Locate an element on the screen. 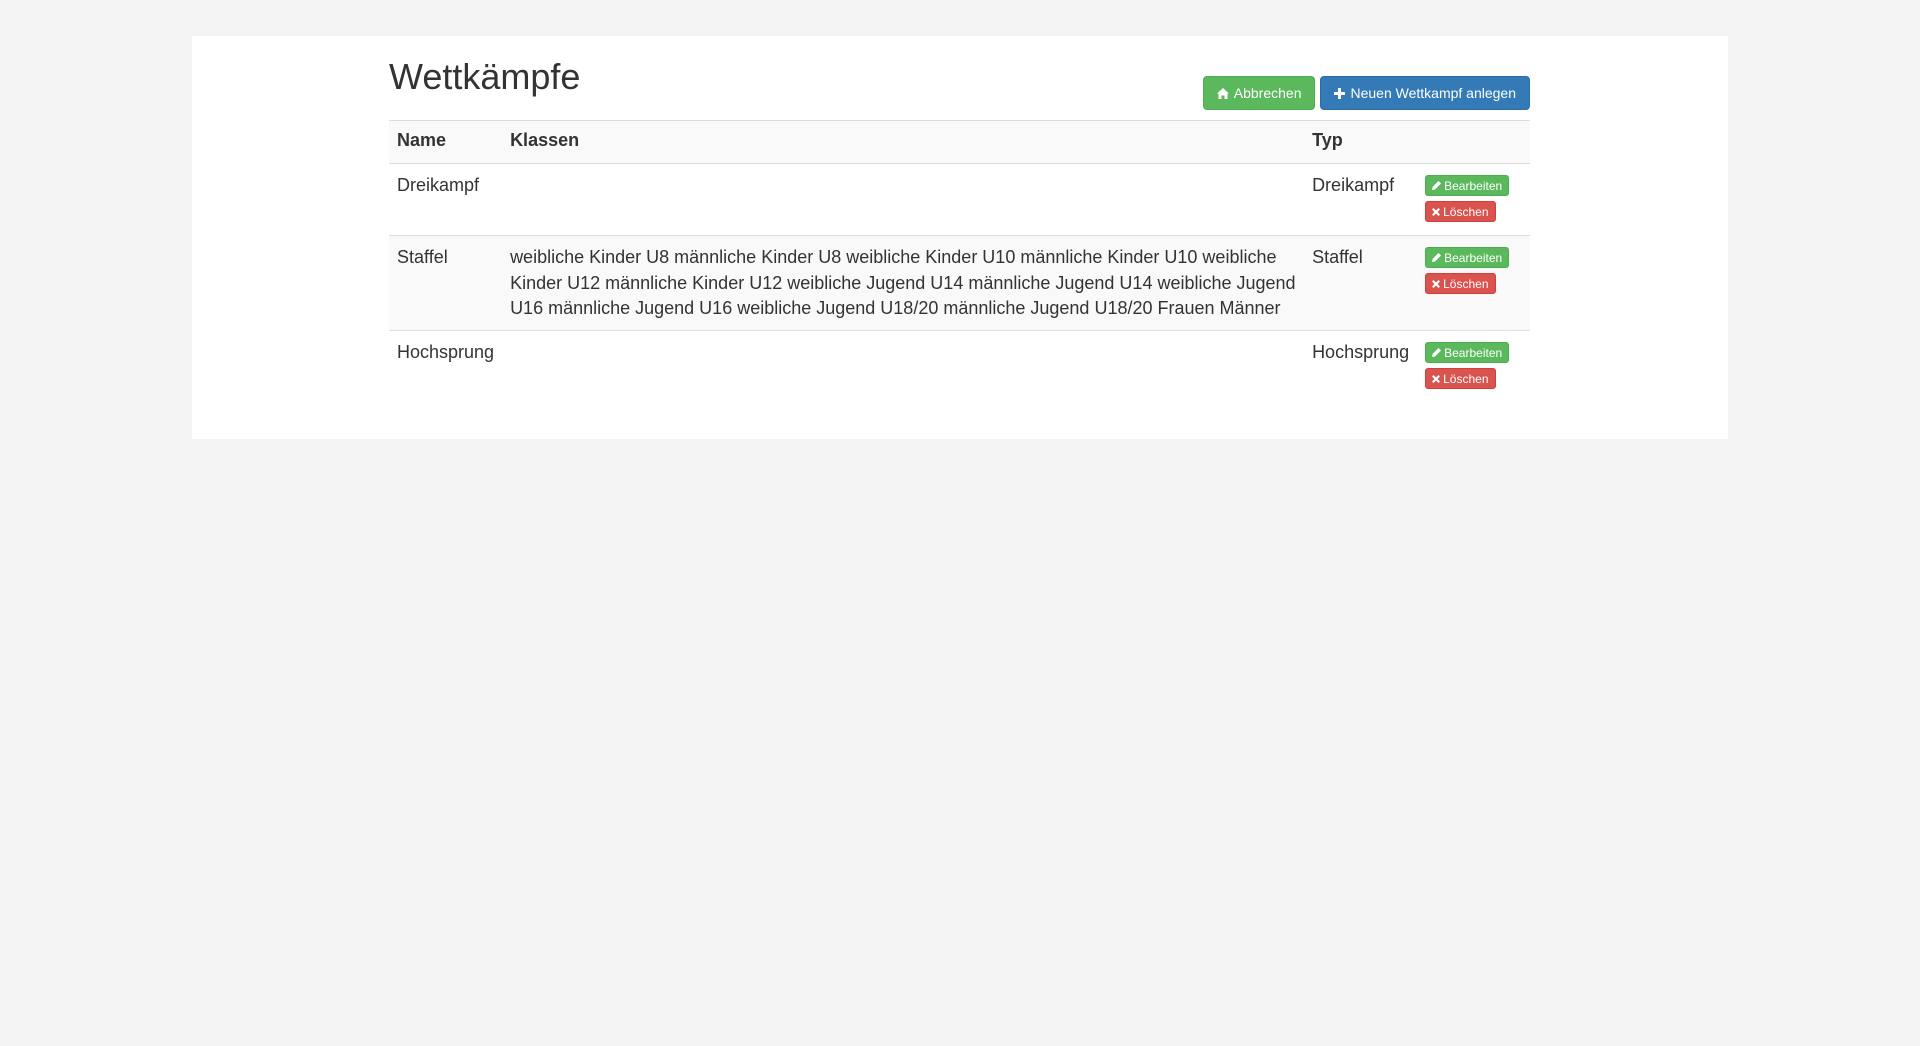 The width and height of the screenshot is (1920, 1046). cell-typ: Hochsprung is located at coordinates (1361, 366).